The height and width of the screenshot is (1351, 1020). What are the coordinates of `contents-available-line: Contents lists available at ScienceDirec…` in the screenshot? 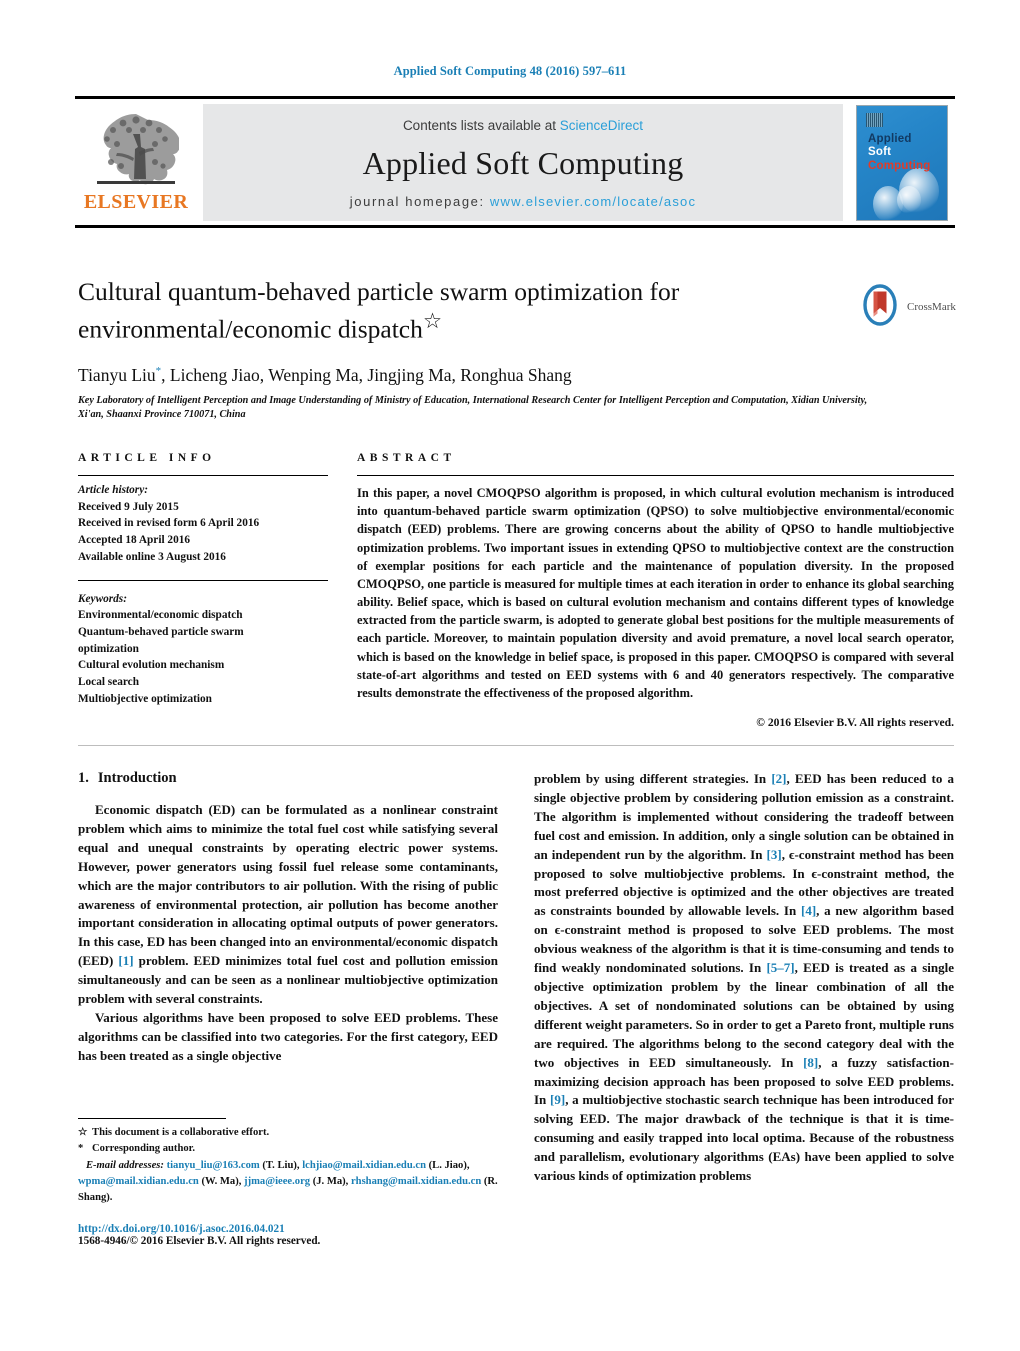 It's located at (523, 125).